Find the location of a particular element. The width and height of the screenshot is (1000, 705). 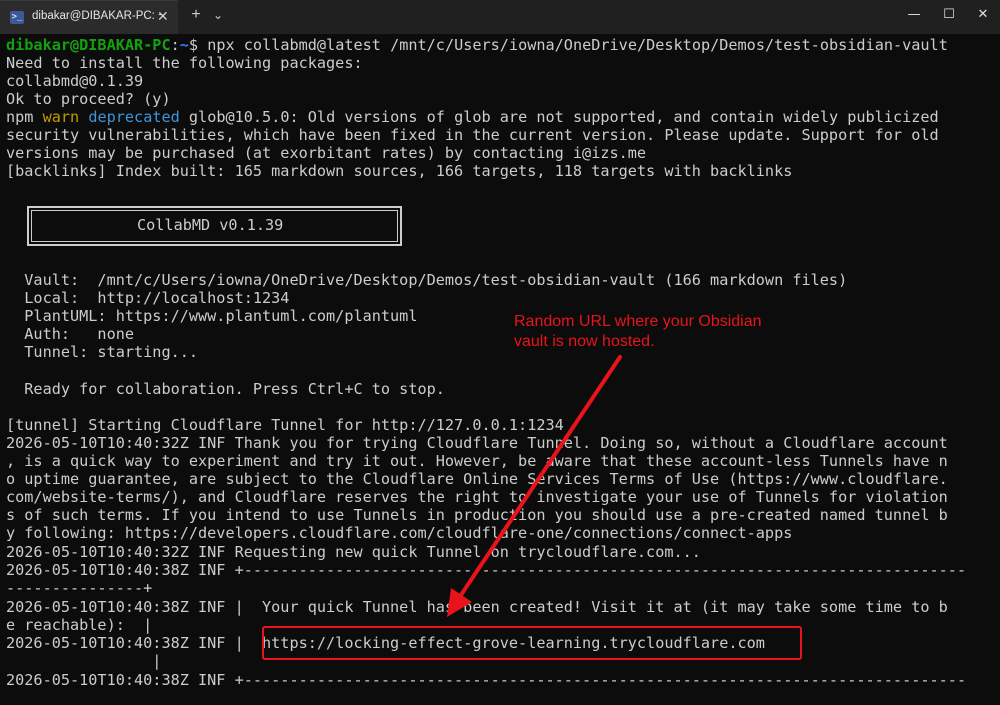

annotation-line: Random URL where your Obsidian is located at coordinates (638, 321).